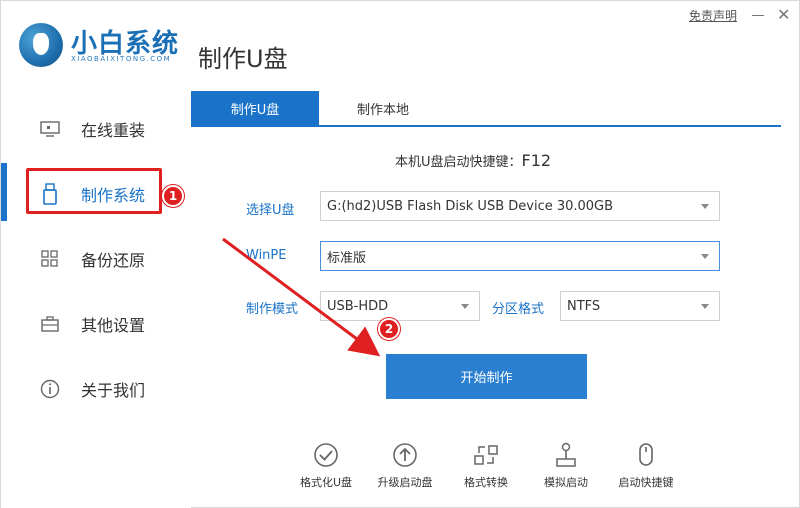 The image size is (800, 508). What do you see at coordinates (173, 196) in the screenshot?
I see `callout-badge-1: 1` at bounding box center [173, 196].